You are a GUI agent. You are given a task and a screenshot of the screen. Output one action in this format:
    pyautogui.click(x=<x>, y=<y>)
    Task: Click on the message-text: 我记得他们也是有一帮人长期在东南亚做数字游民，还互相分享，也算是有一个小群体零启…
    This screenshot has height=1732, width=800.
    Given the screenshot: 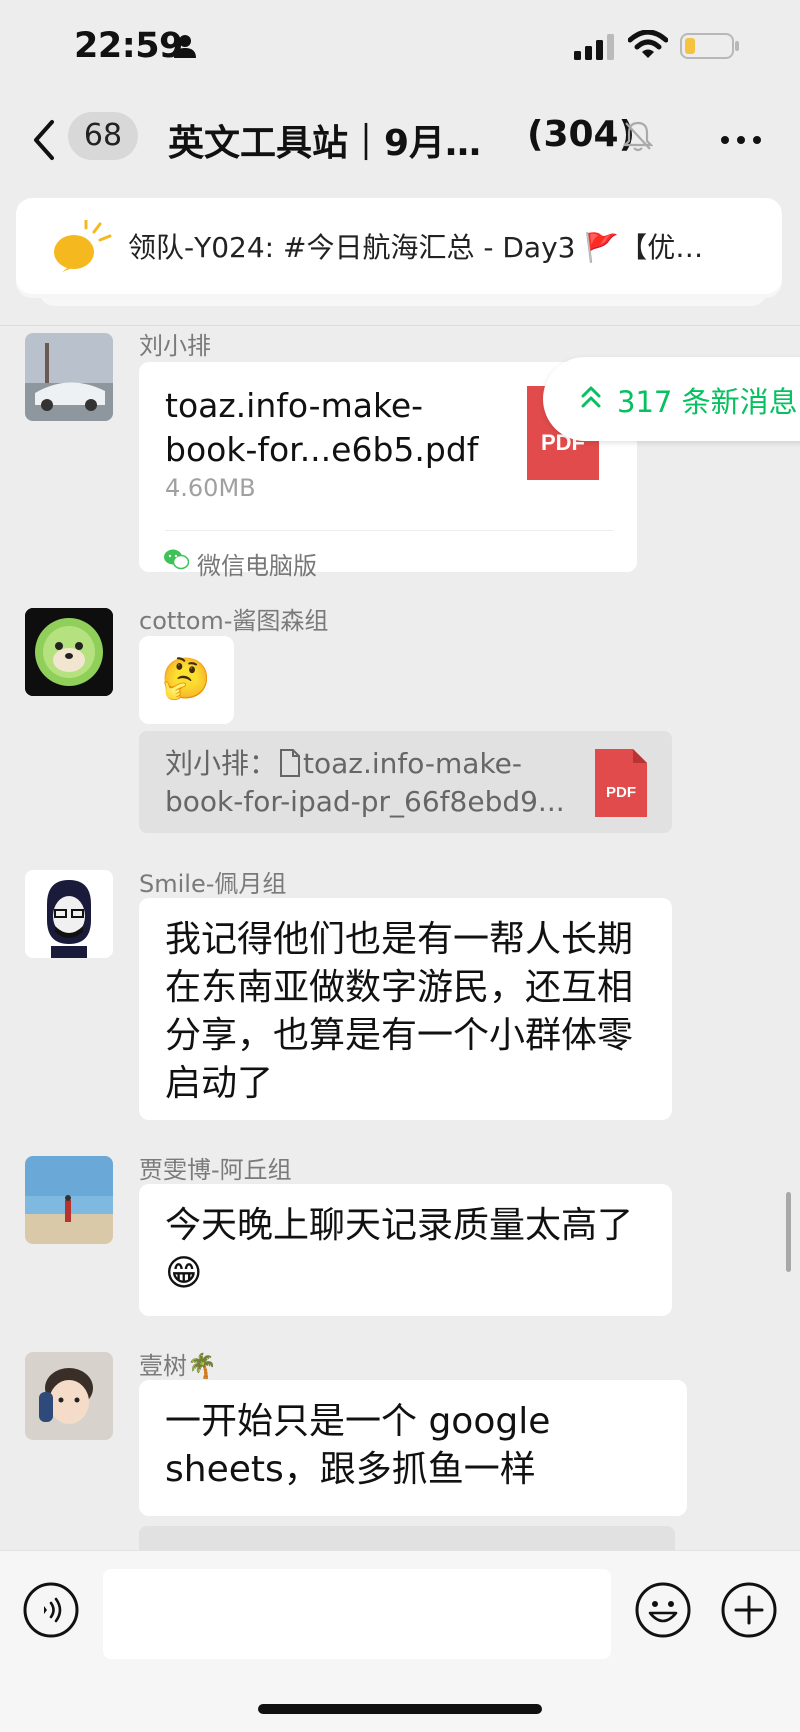 What is the action you would take?
    pyautogui.click(x=399, y=1011)
    